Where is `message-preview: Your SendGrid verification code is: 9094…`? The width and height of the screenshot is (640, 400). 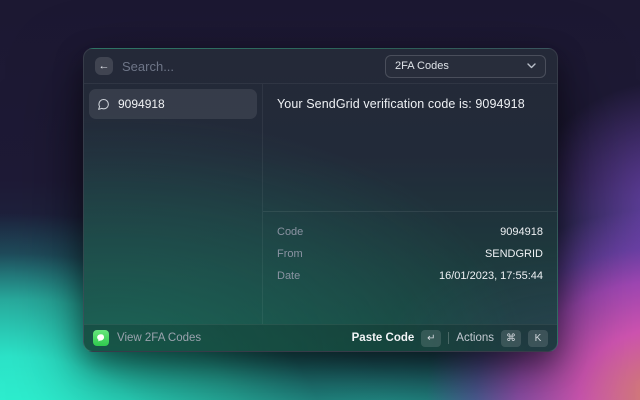 message-preview: Your SendGrid verification code is: 9094… is located at coordinates (401, 104).